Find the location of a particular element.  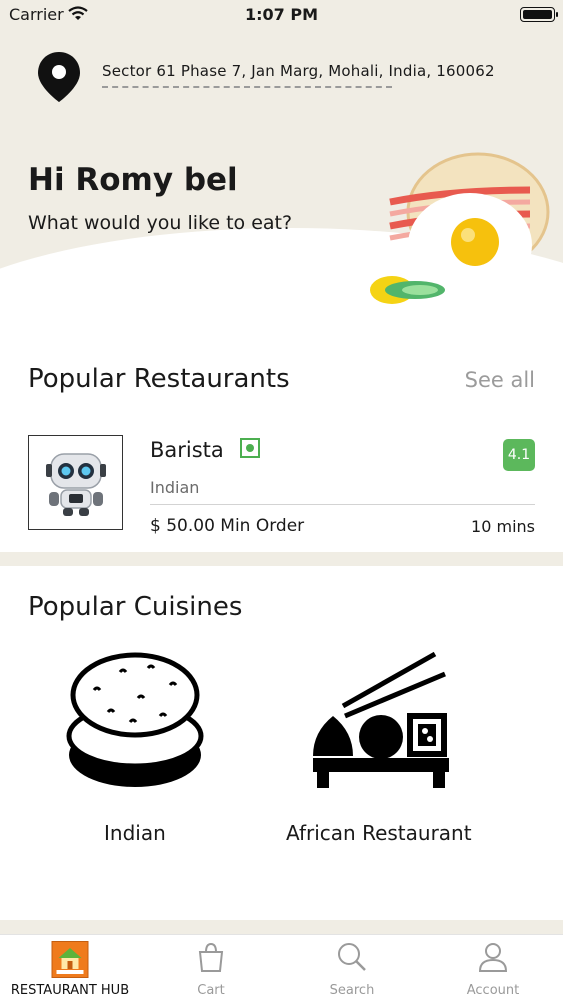

tab-search: Search is located at coordinates (352, 967).